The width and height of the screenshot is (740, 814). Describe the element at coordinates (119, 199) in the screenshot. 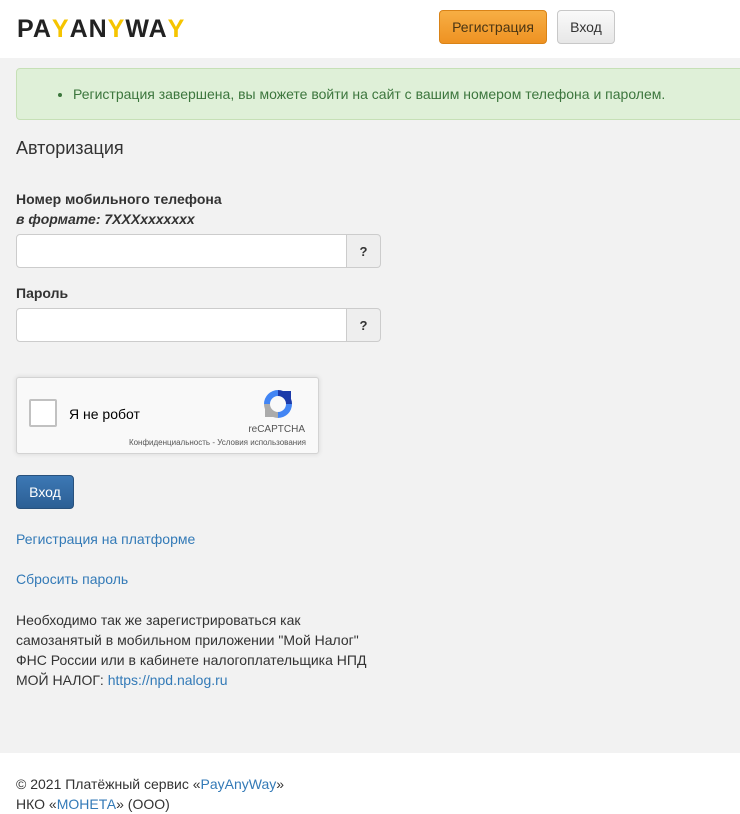

I see `phone-label: Номер мобильного телефона` at that location.